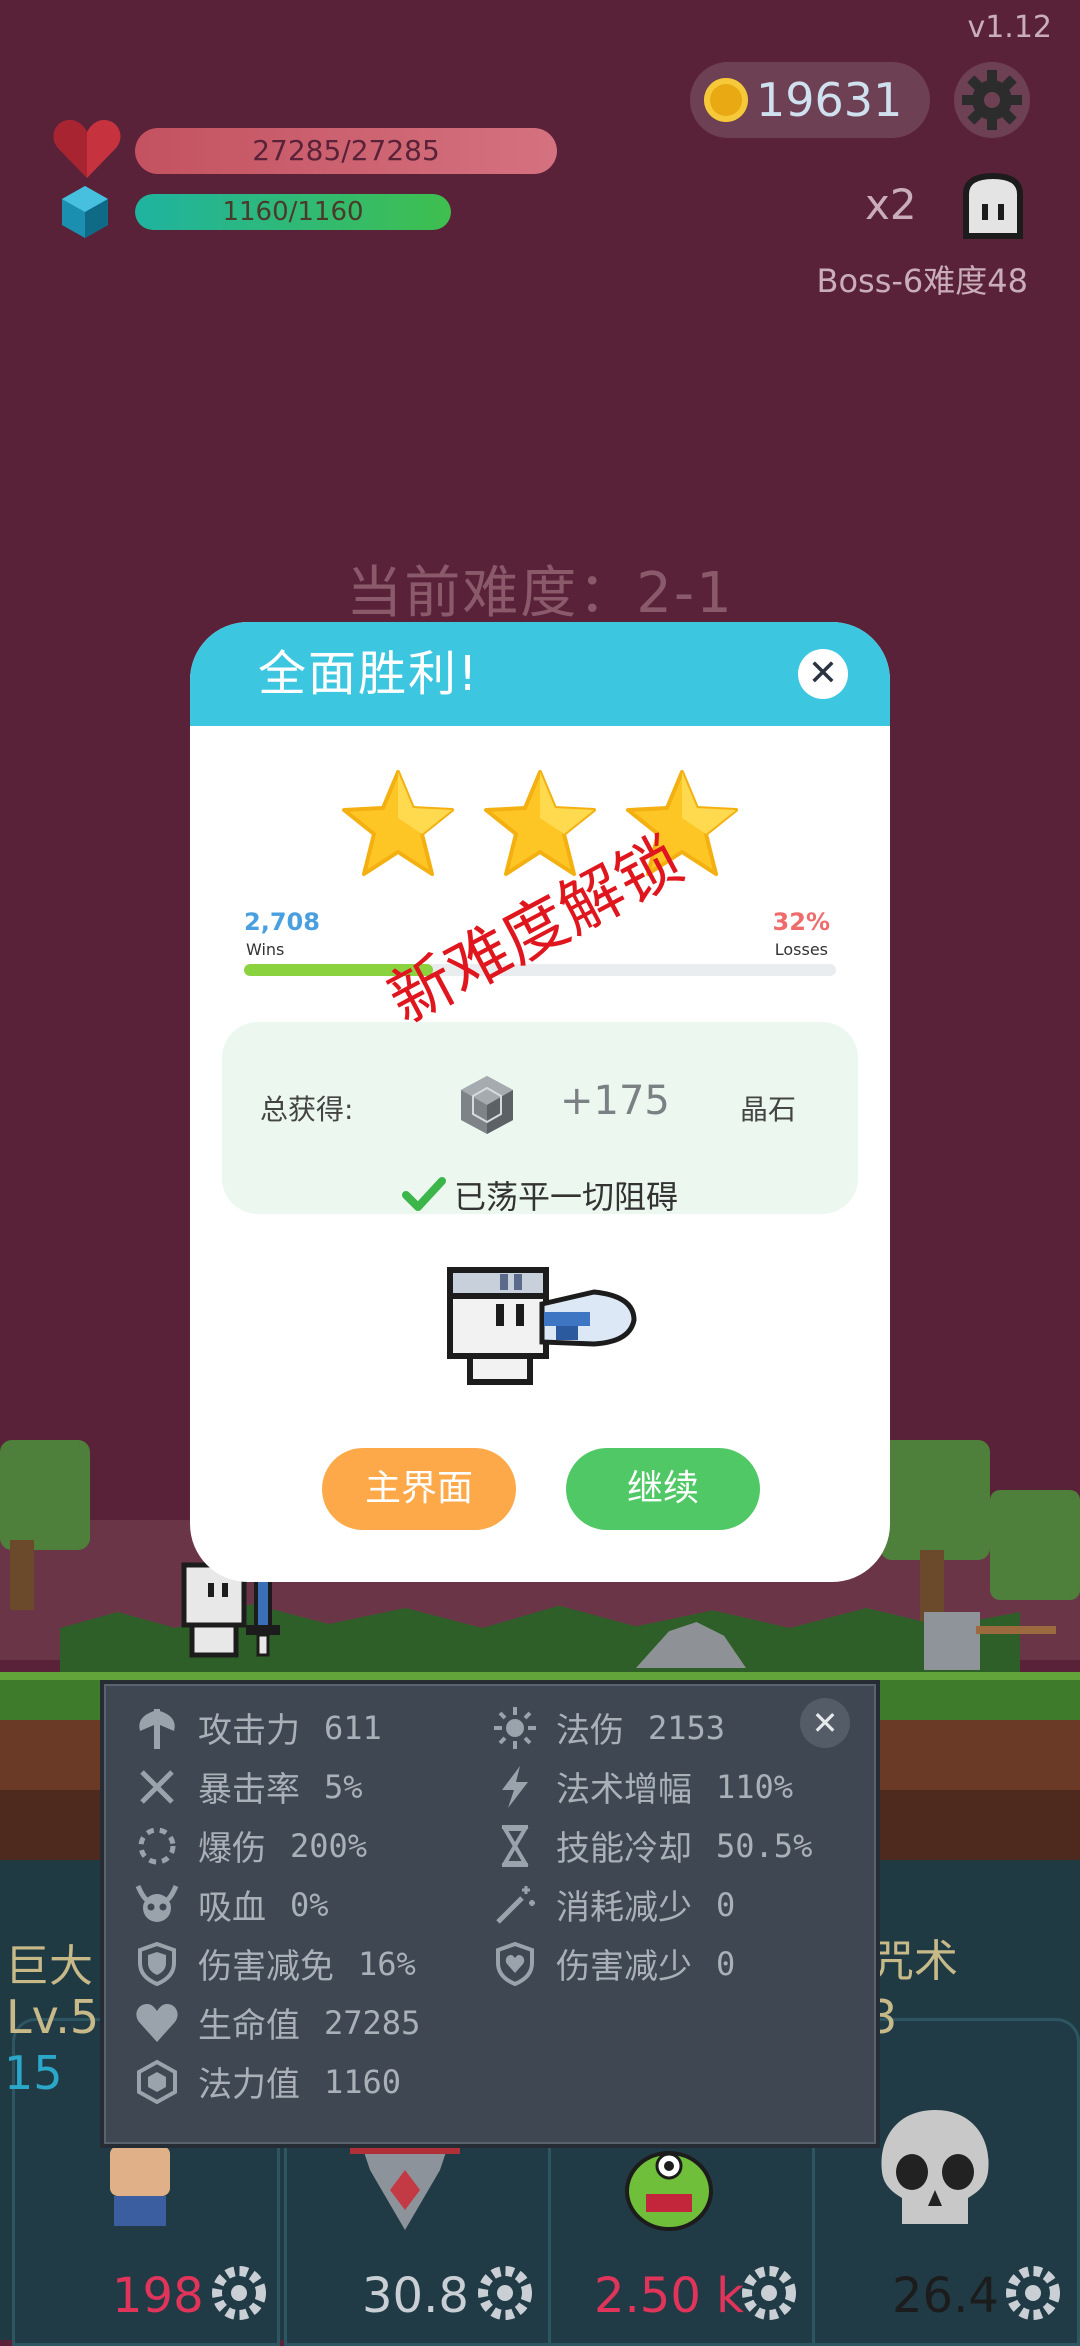 The height and width of the screenshot is (2346, 1080). What do you see at coordinates (768, 1109) in the screenshot?
I see `reward-unit: 晶石` at bounding box center [768, 1109].